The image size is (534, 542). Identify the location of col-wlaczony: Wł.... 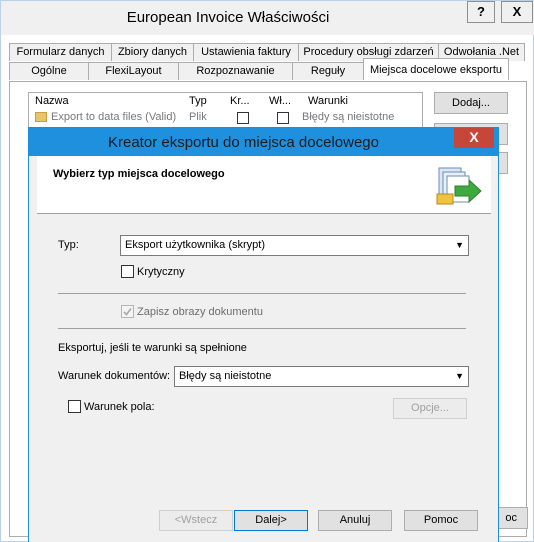
(280, 101).